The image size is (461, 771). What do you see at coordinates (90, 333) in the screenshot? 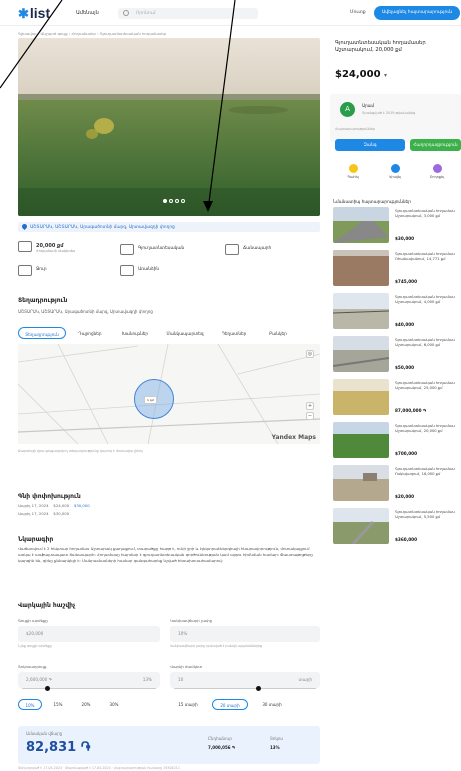
I see `tab-schools: Դպրոցներ` at bounding box center [90, 333].